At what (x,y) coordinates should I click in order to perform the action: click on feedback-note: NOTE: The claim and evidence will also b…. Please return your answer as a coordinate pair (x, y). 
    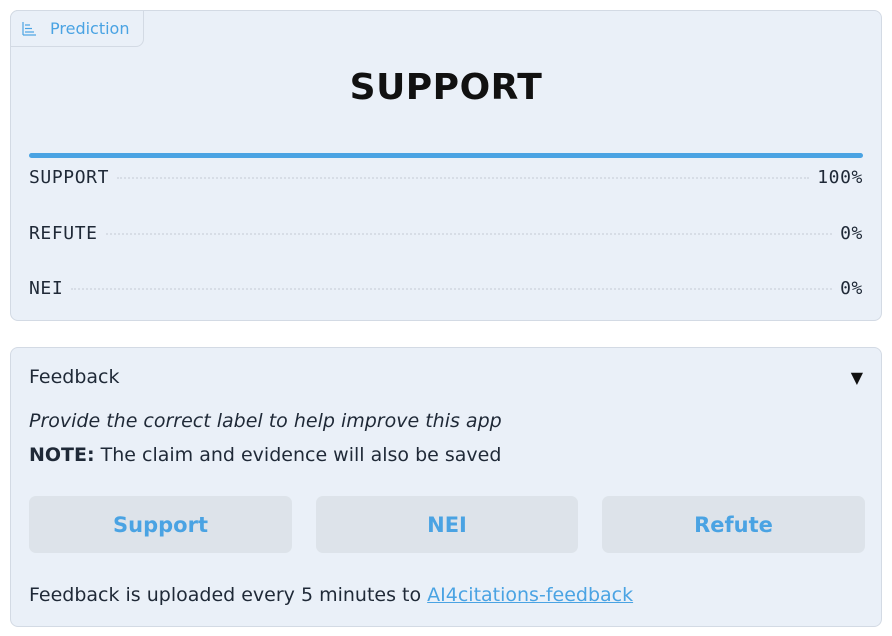
    Looking at the image, I should click on (265, 455).